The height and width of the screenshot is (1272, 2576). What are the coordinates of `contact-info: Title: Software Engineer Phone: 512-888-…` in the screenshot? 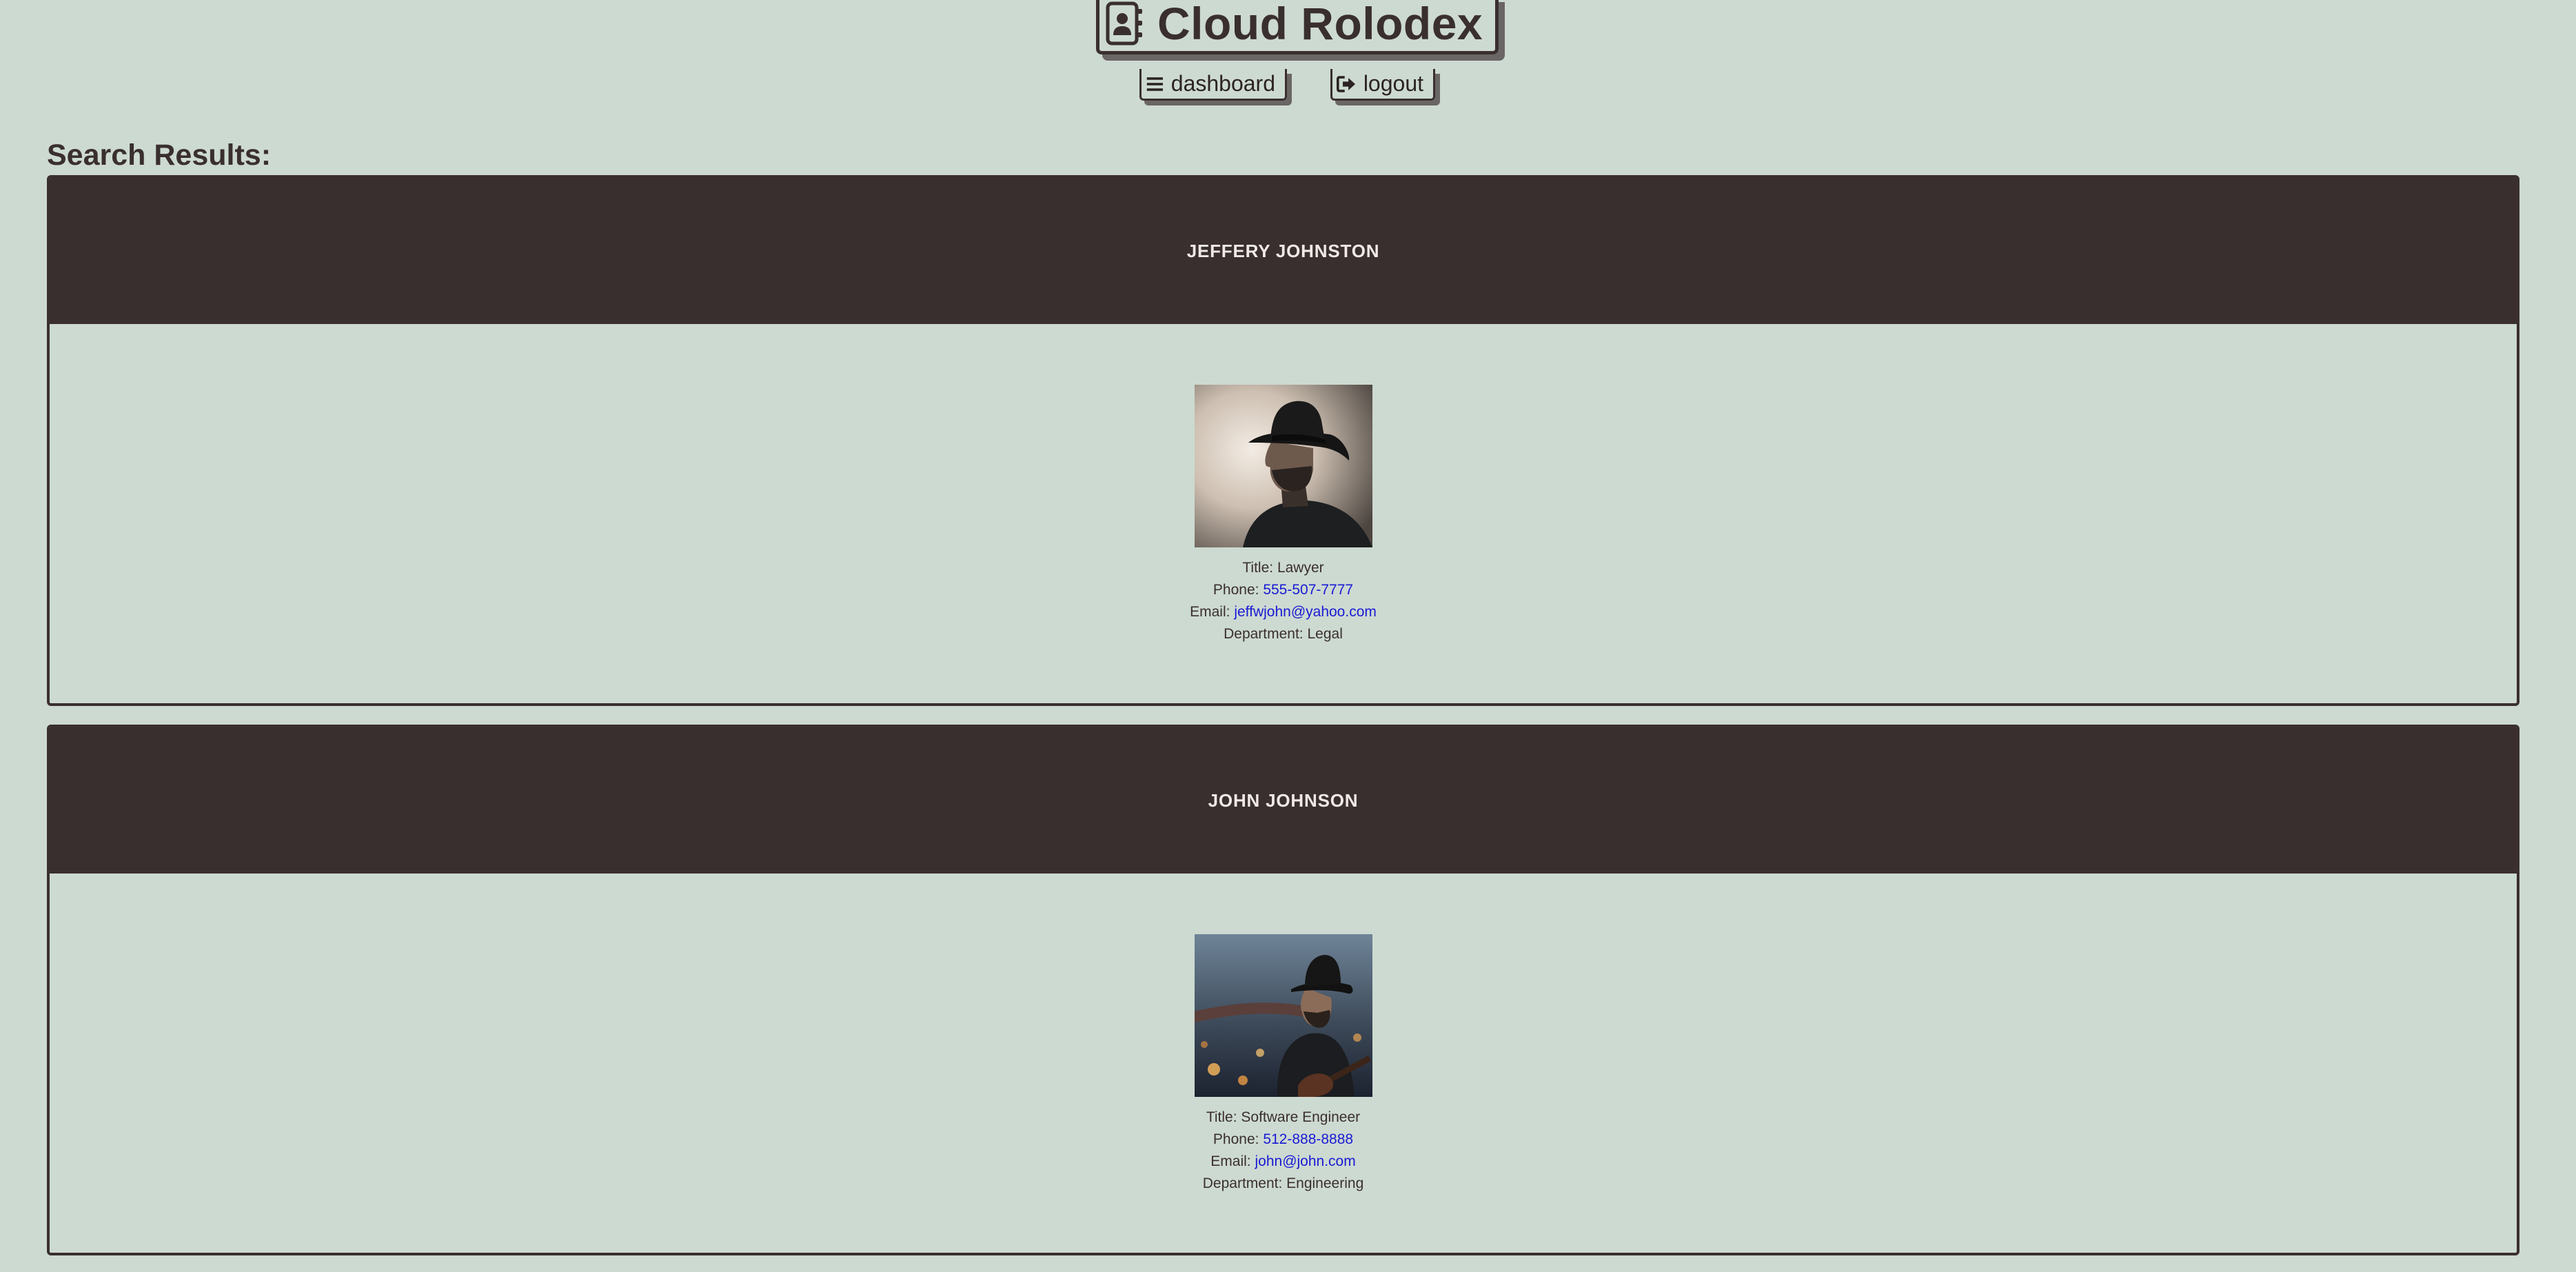 It's located at (1283, 1151).